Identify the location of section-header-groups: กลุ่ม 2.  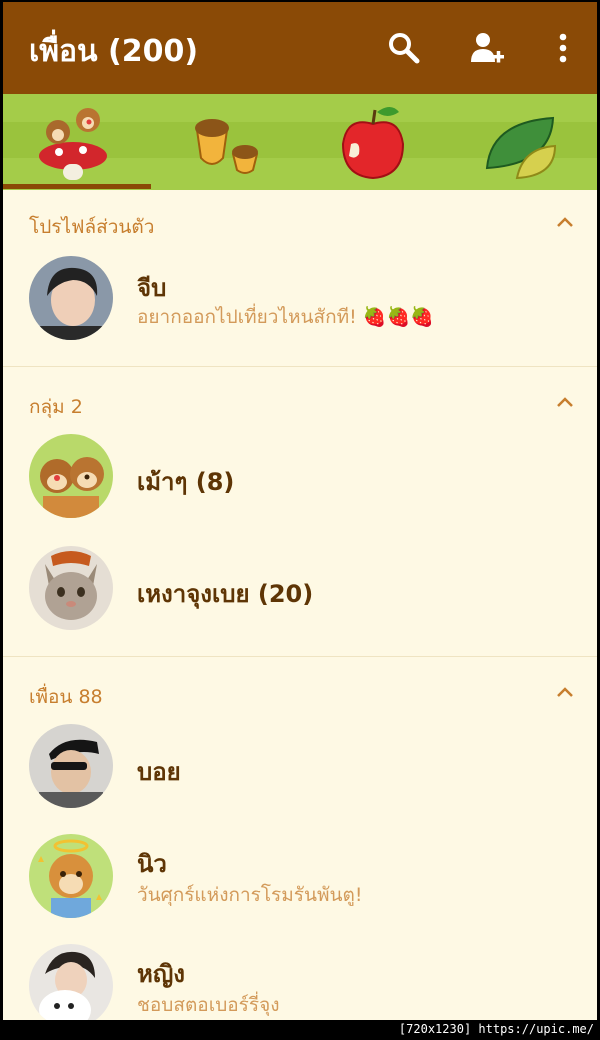
(300, 402).